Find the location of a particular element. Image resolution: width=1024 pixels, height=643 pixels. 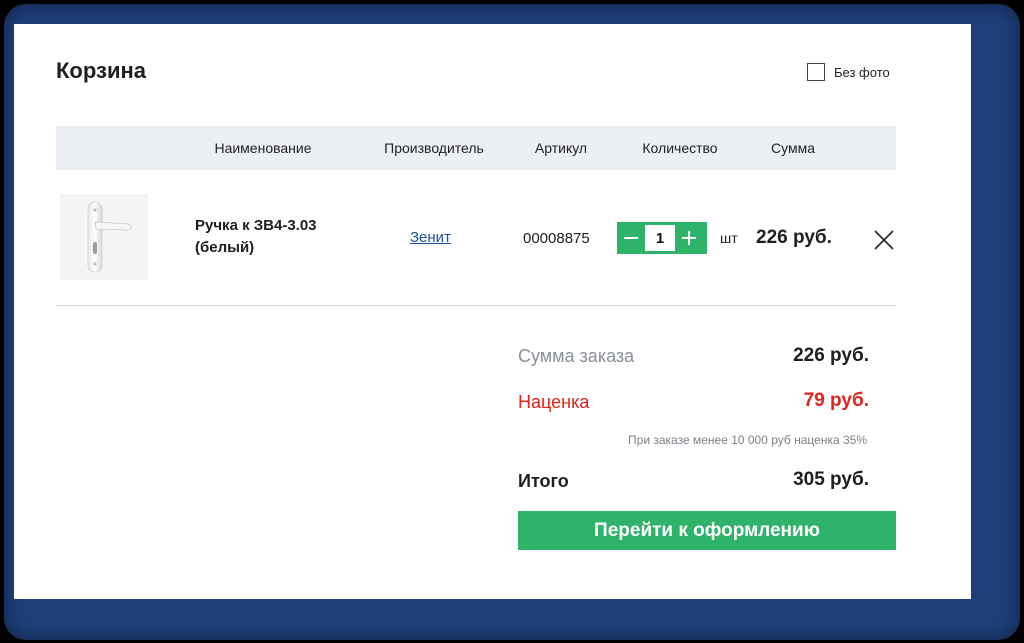

manufacturer-link: Зенит is located at coordinates (430, 237).